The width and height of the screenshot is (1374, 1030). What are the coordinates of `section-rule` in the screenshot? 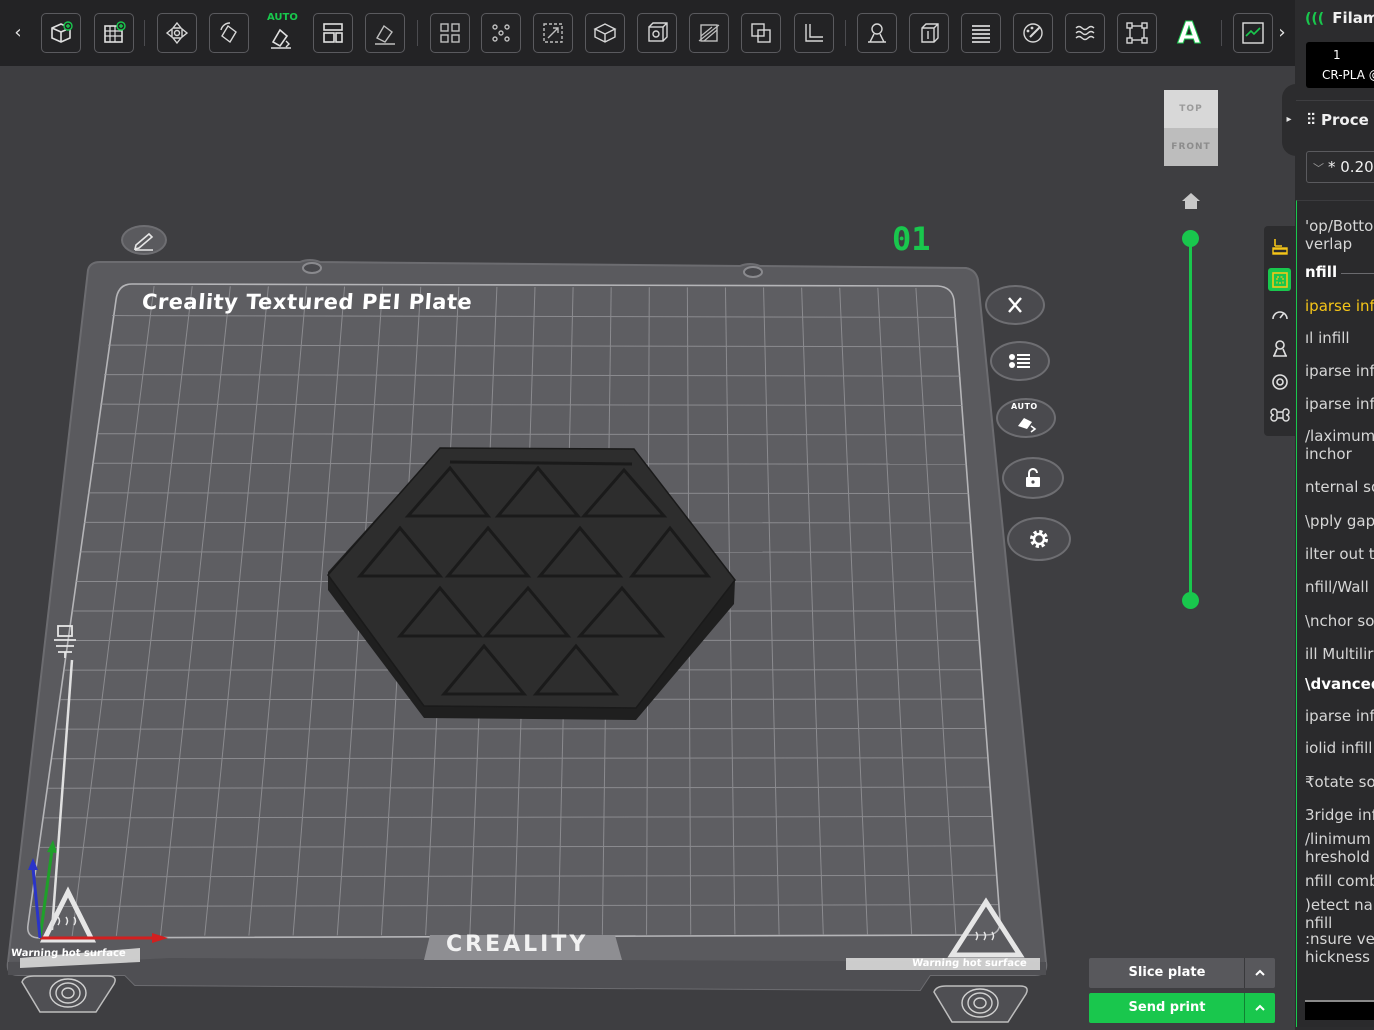 It's located at (1357, 273).